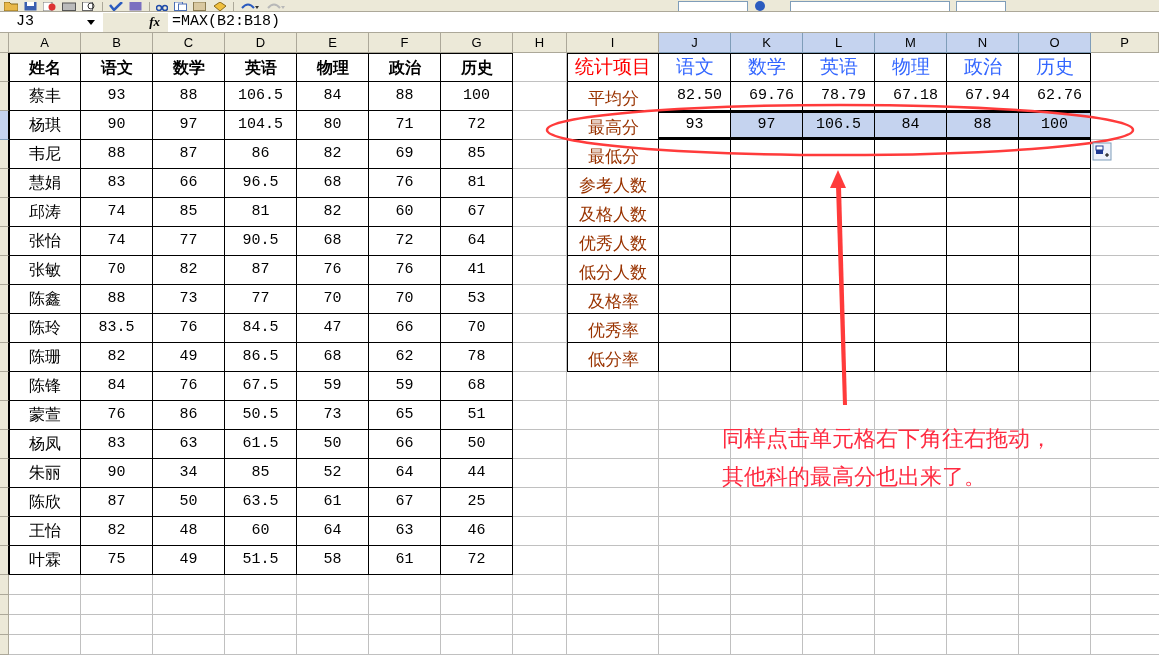 Image resolution: width=1159 pixels, height=655 pixels. What do you see at coordinates (189, 270) in the screenshot?
I see `table-cell: 82` at bounding box center [189, 270].